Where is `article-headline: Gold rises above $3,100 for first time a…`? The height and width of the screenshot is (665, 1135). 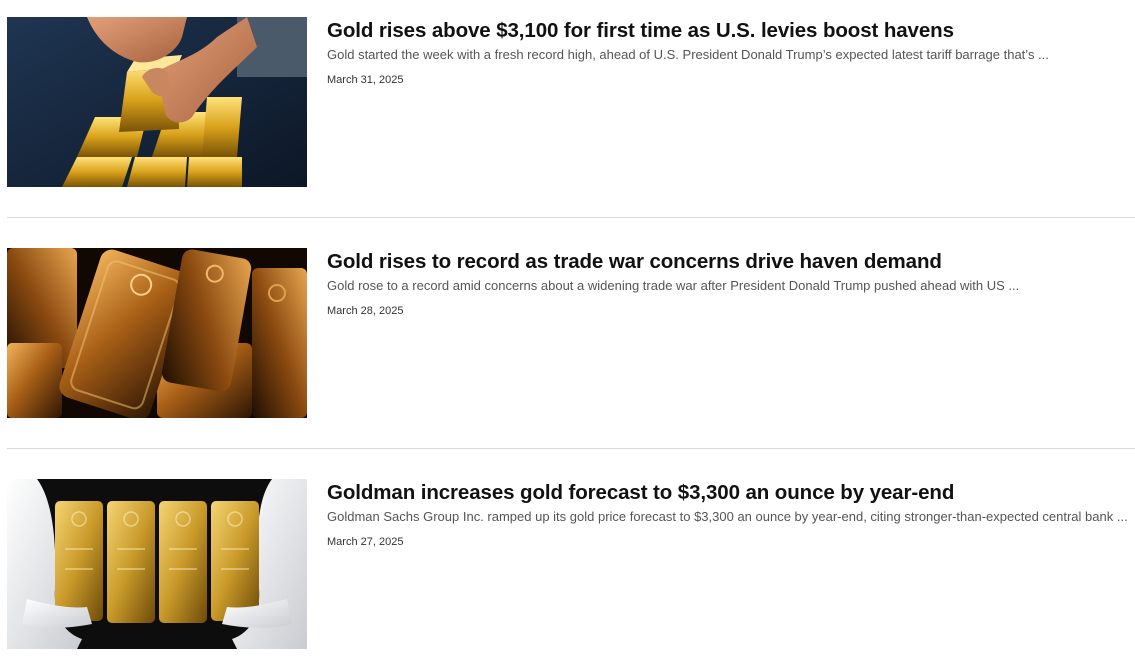 article-headline: Gold rises above $3,100 for first time a… is located at coordinates (731, 30).